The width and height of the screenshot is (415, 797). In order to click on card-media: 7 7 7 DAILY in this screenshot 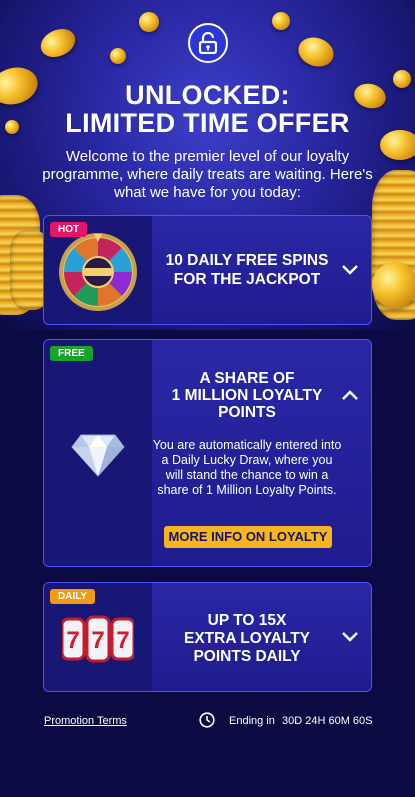, I will do `click(98, 637)`.